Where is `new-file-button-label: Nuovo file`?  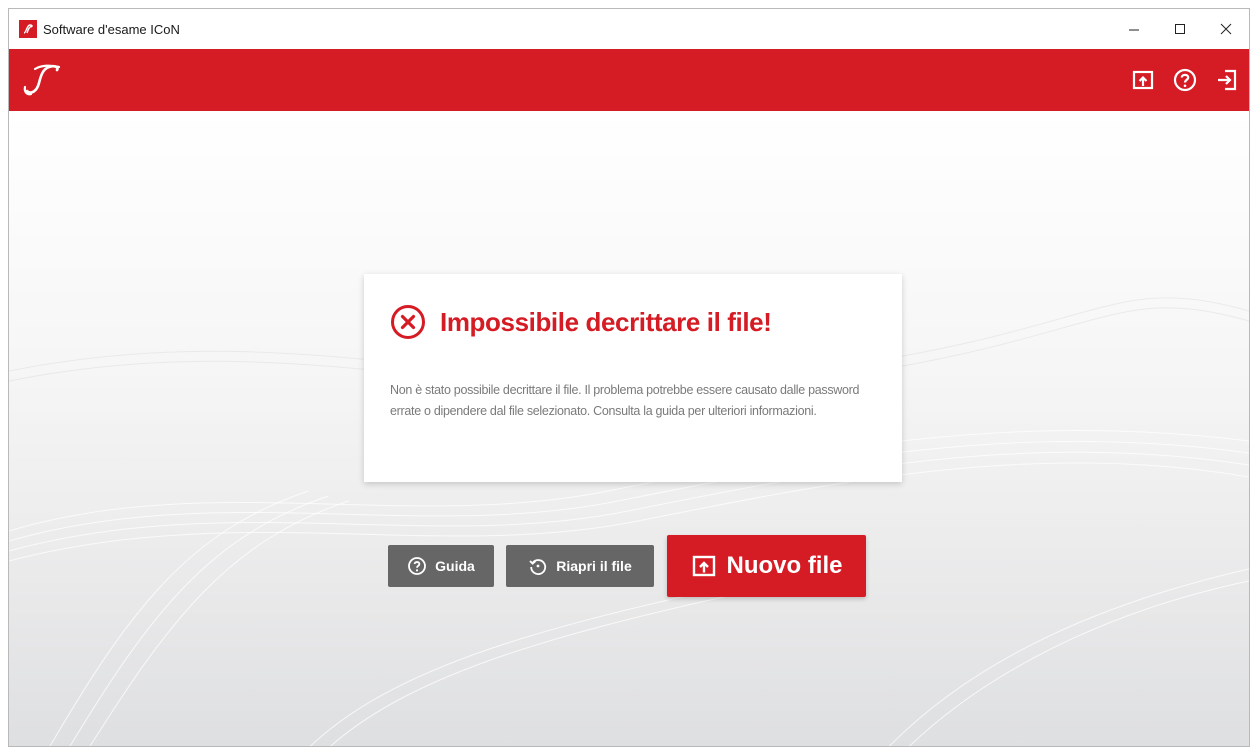
new-file-button-label: Nuovo file is located at coordinates (784, 565).